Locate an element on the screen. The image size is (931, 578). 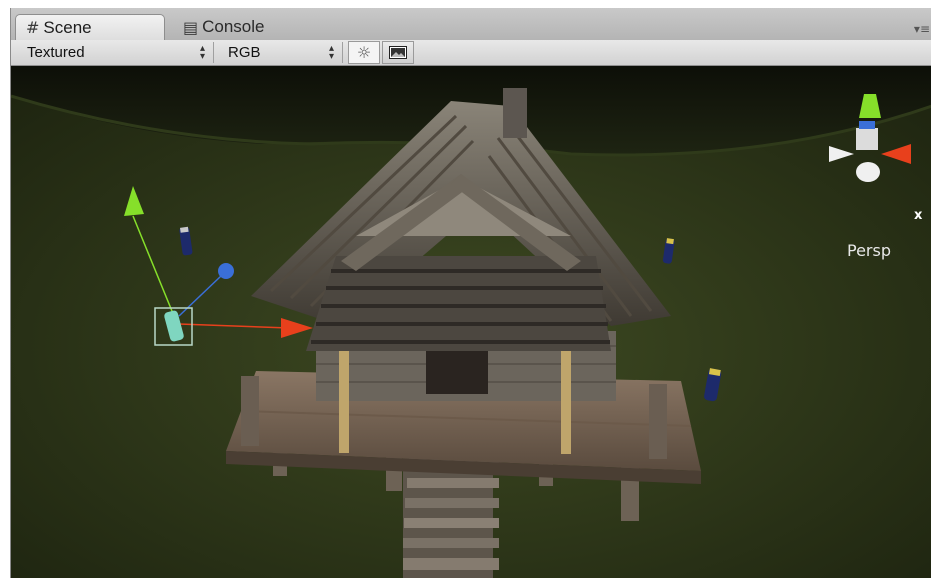
tab-scene: # Scene is located at coordinates (90, 27).